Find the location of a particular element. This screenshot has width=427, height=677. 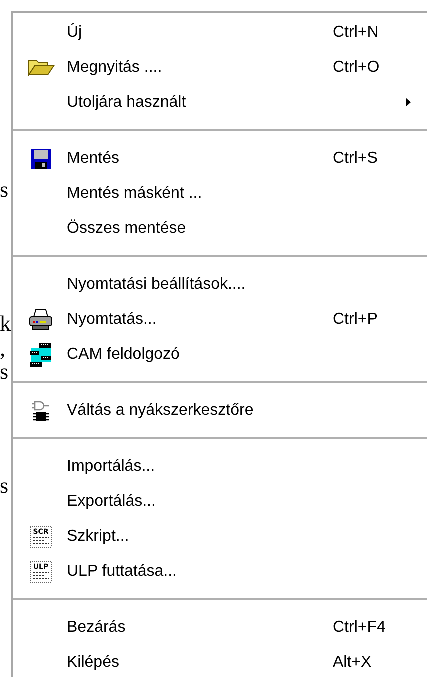

menu-item: Kilépés Alt+X is located at coordinates (220, 661).